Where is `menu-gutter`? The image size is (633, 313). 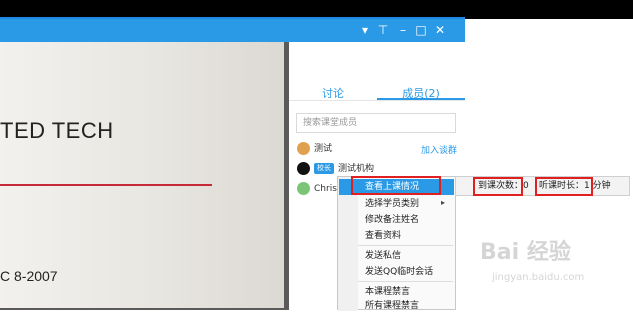
menu-gutter is located at coordinates (348, 244).